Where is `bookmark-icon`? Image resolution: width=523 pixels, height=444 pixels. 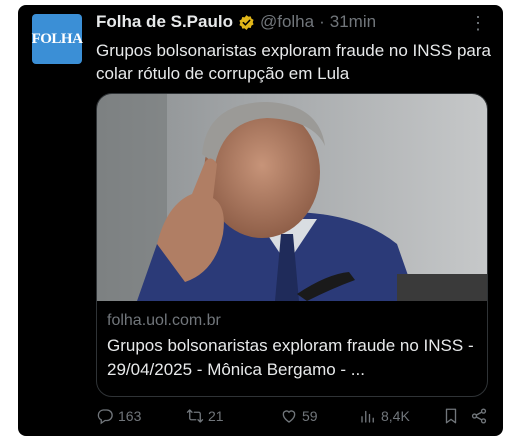 bookmark-icon is located at coordinates (451, 416).